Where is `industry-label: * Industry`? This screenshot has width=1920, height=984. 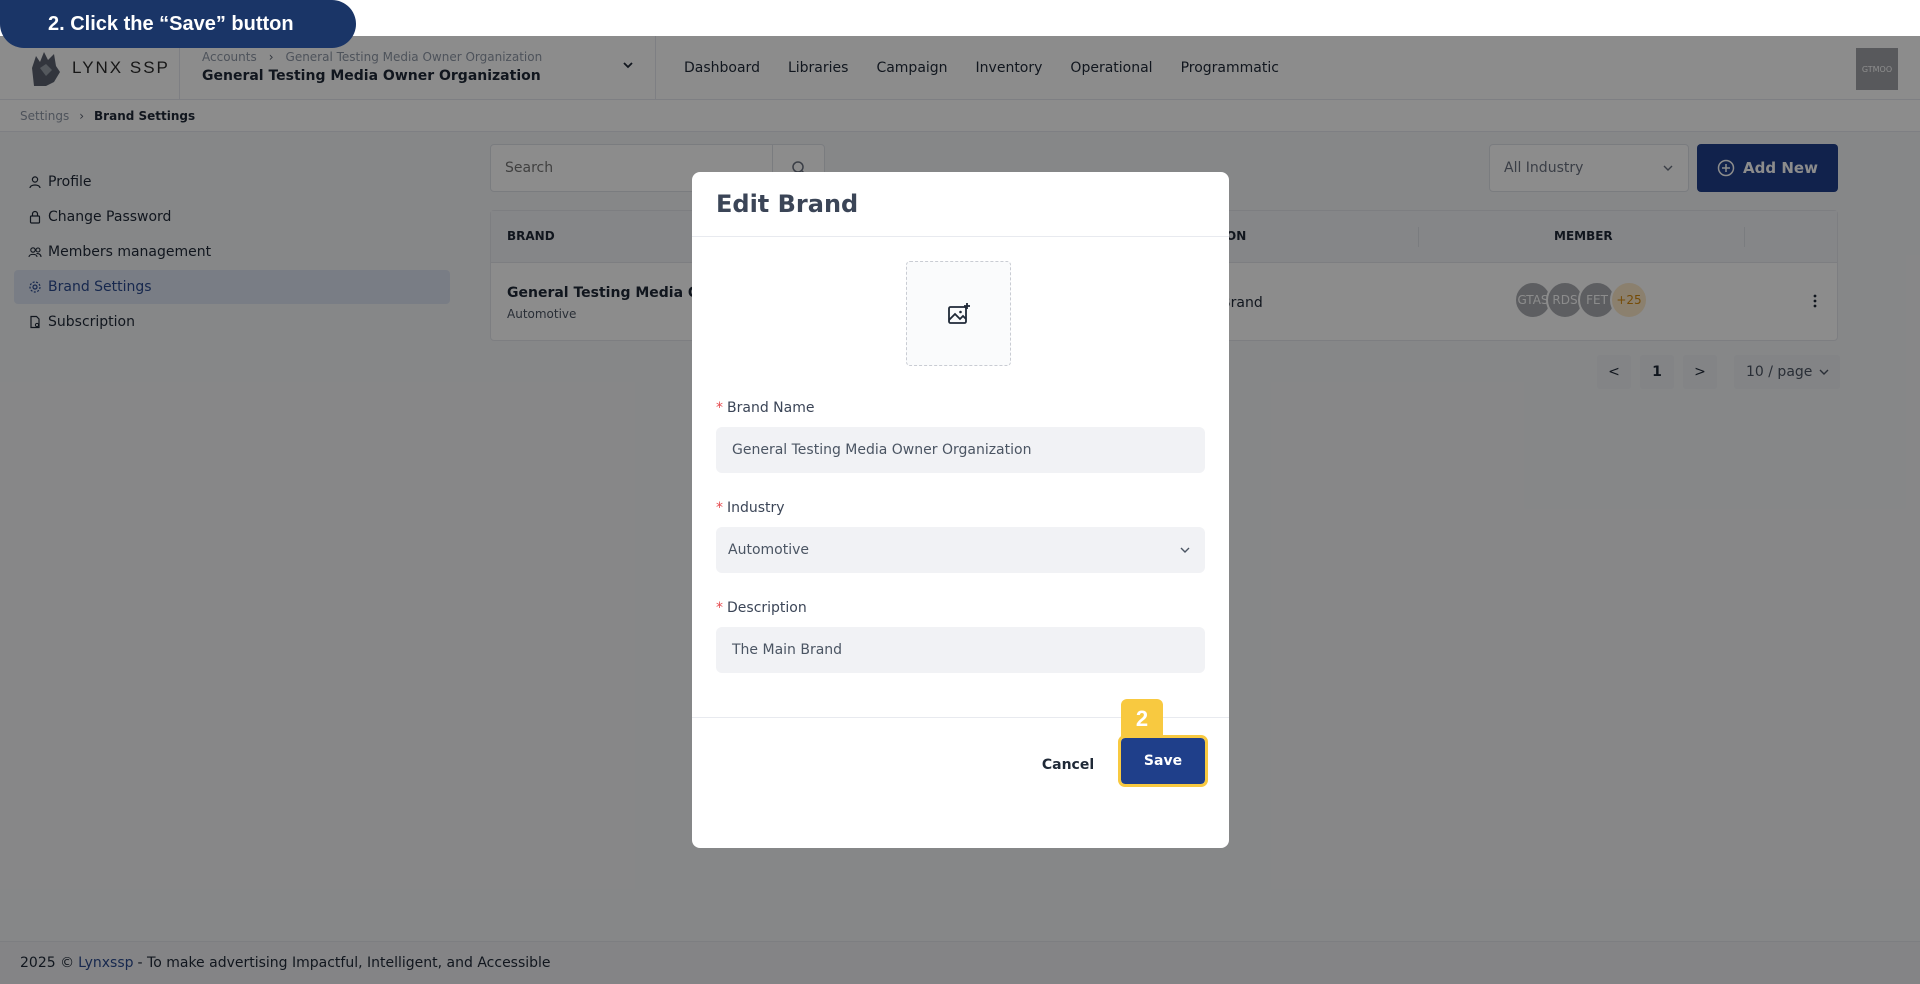 industry-label: * Industry is located at coordinates (750, 508).